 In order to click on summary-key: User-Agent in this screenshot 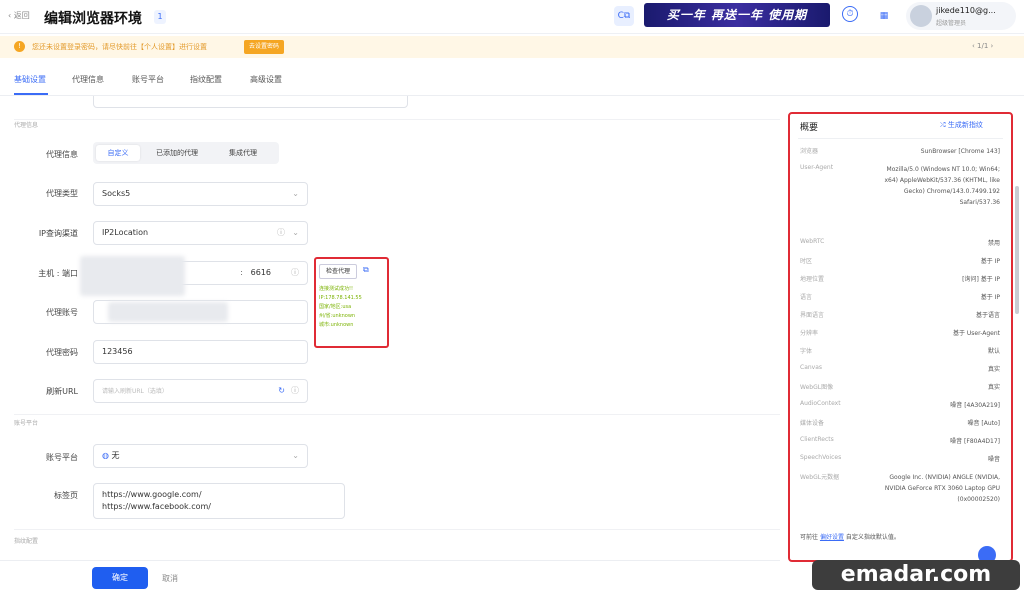, I will do `click(817, 167)`.